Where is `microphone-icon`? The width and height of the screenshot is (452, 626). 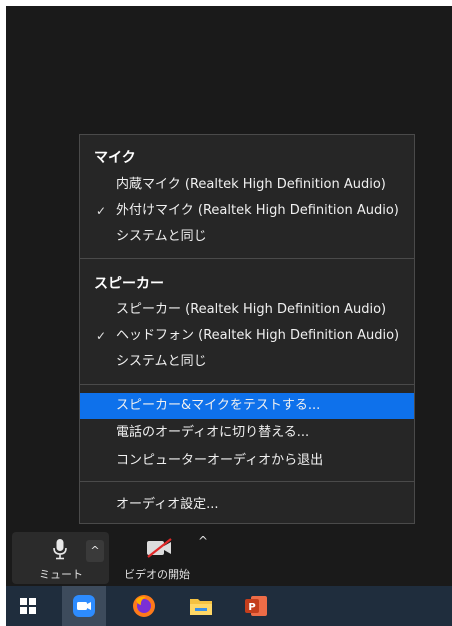 microphone-icon is located at coordinates (60, 549).